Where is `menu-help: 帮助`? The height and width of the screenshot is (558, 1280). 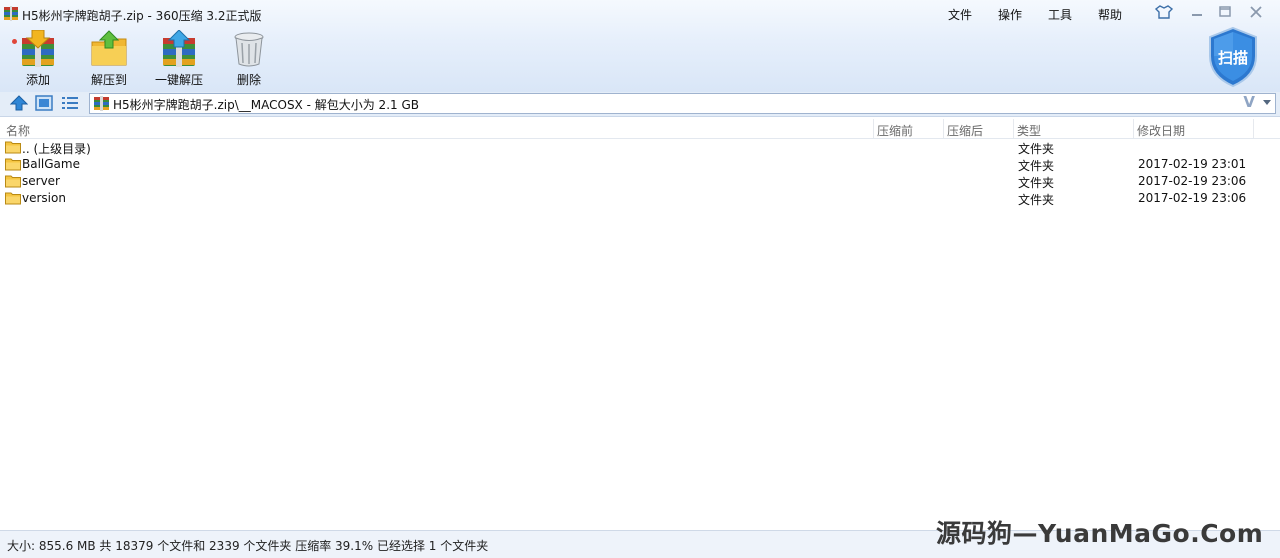
menu-help: 帮助 is located at coordinates (1110, 14).